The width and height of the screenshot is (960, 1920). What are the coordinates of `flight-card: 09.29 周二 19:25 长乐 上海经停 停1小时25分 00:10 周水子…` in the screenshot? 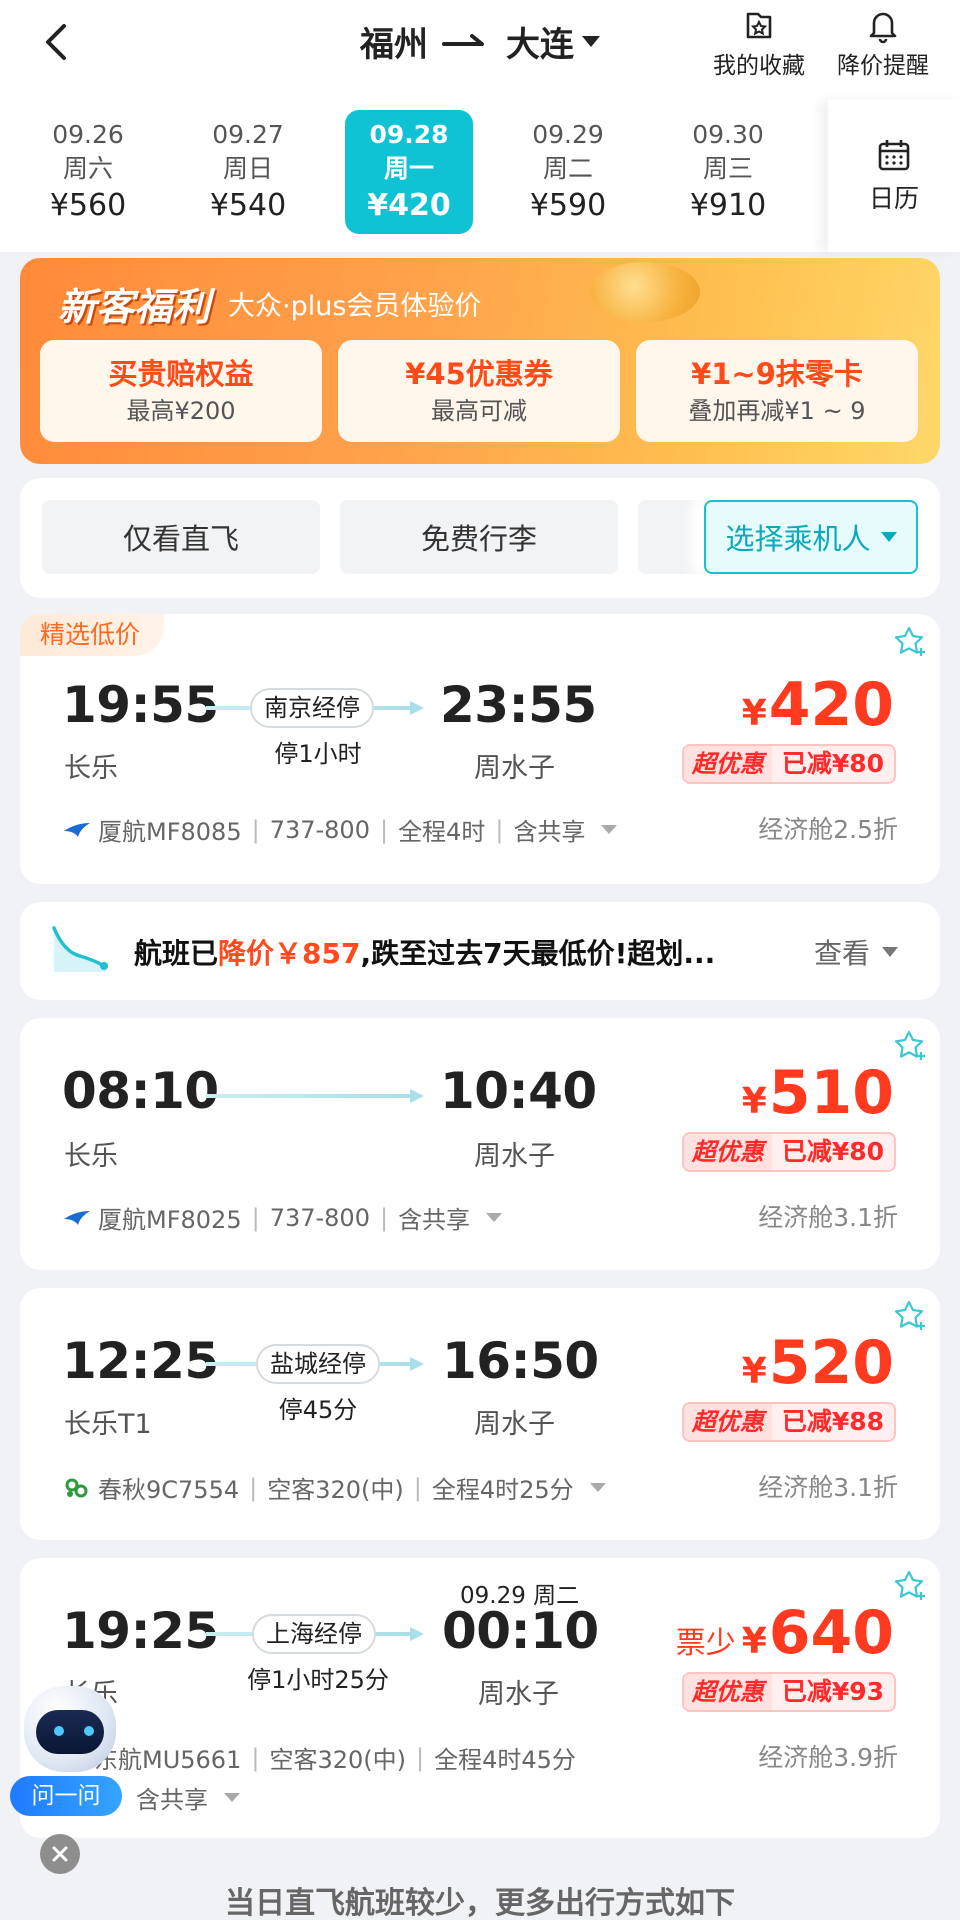 It's located at (480, 1698).